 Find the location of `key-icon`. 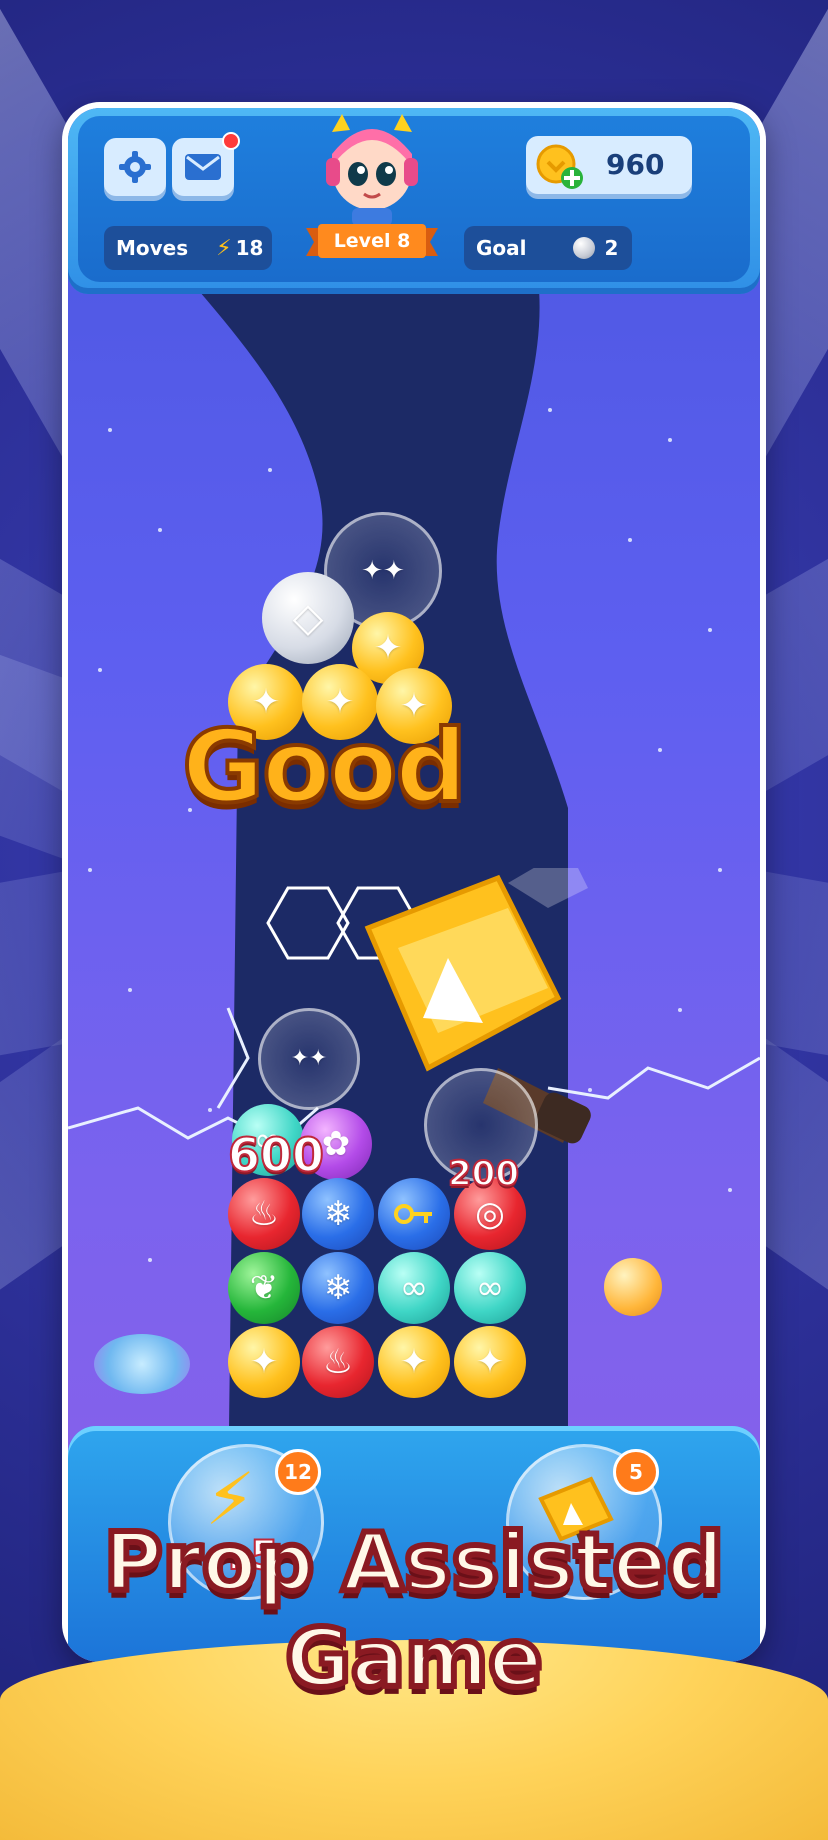

key-icon is located at coordinates (413, 1214).